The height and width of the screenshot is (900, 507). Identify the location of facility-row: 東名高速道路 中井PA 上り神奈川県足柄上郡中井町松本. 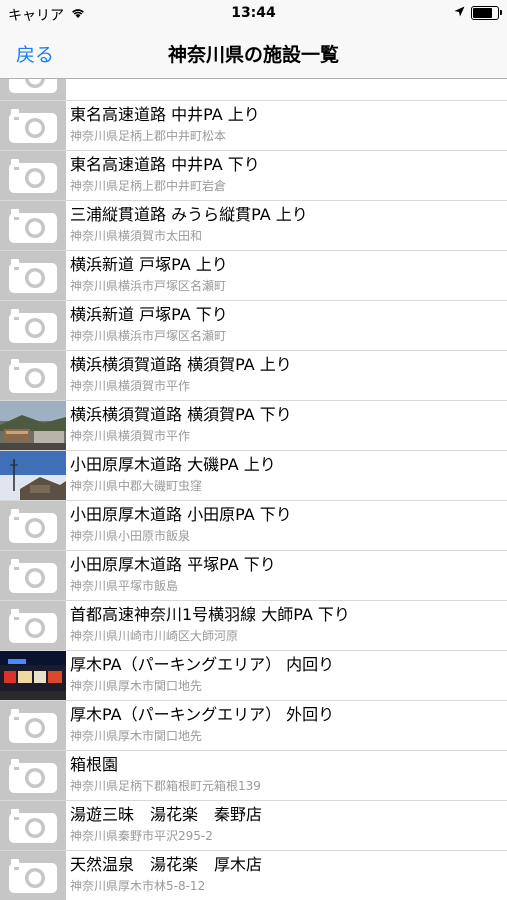
(253, 126).